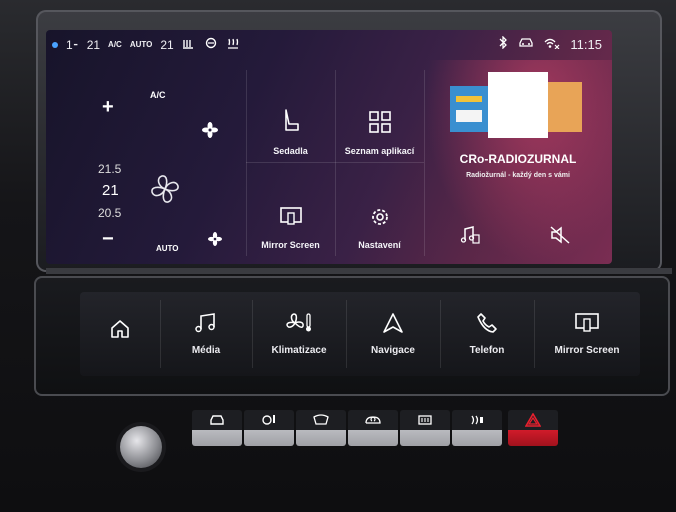  I want to click on shortcut-climate: Klimatizace, so click(299, 334).